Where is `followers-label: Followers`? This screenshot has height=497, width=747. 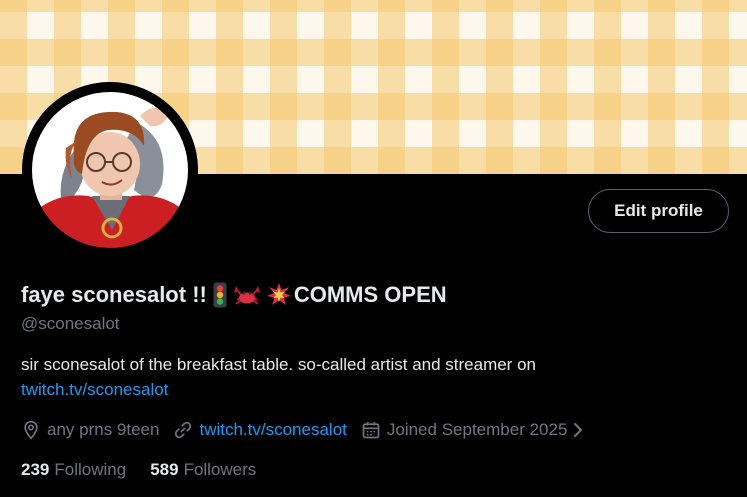
followers-label: Followers is located at coordinates (220, 469).